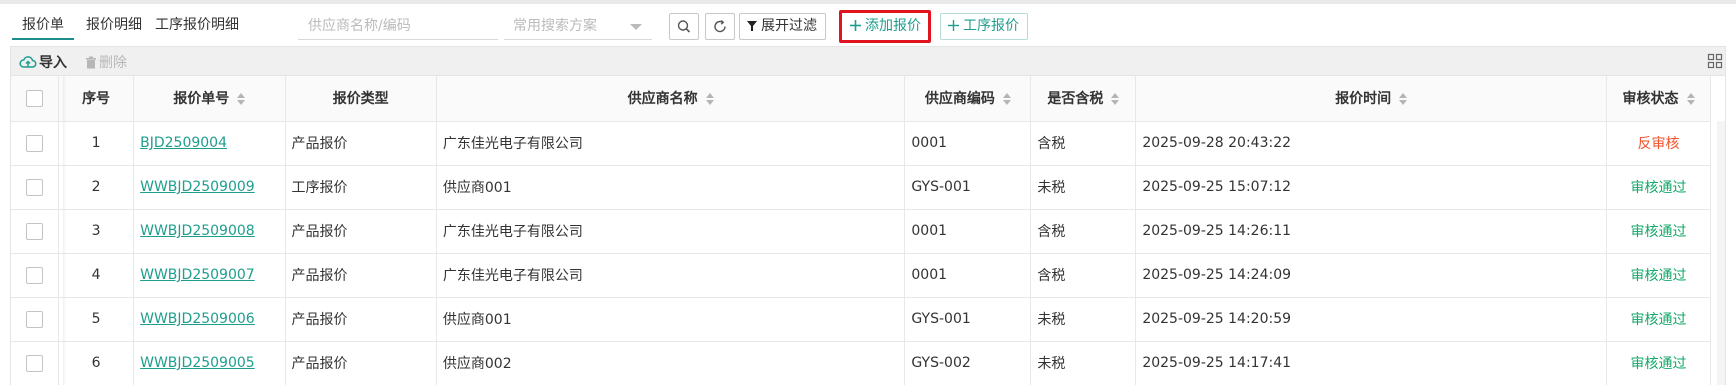 The image size is (1736, 385). What do you see at coordinates (671, 363) in the screenshot?
I see `cell-supplier-name: 供应商002` at bounding box center [671, 363].